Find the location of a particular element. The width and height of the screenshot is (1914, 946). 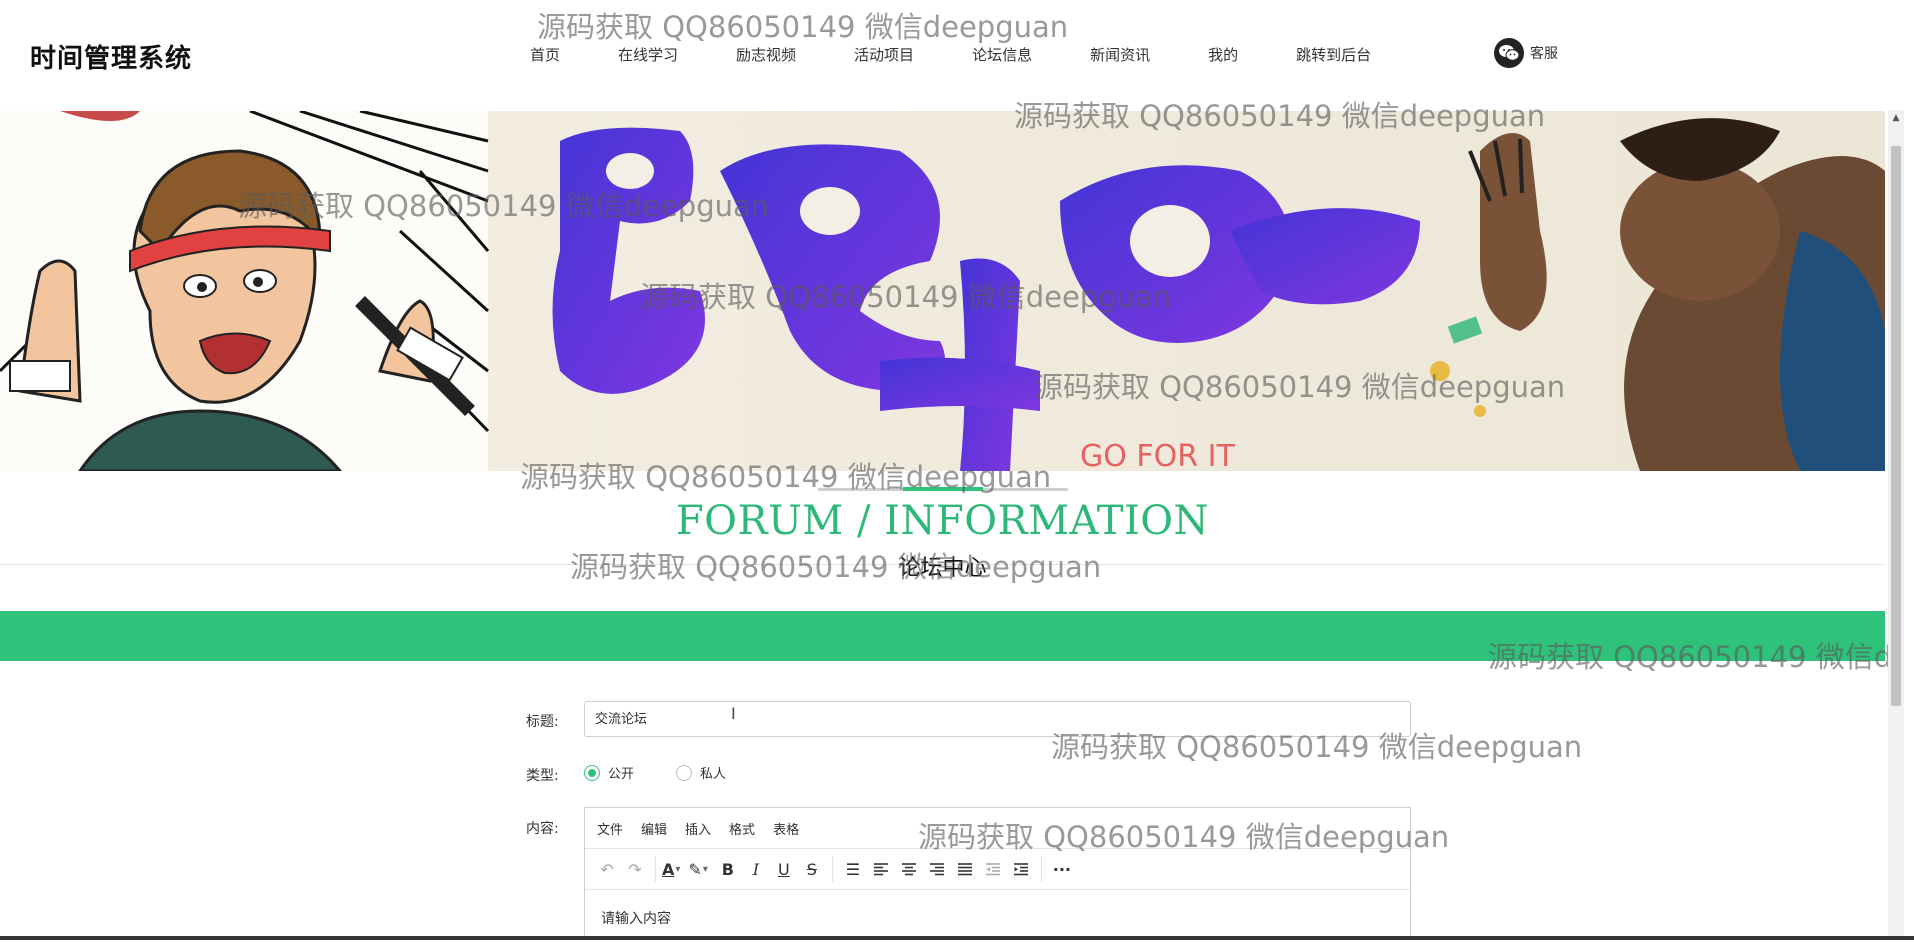

radio-checked-icon is located at coordinates (592, 772).